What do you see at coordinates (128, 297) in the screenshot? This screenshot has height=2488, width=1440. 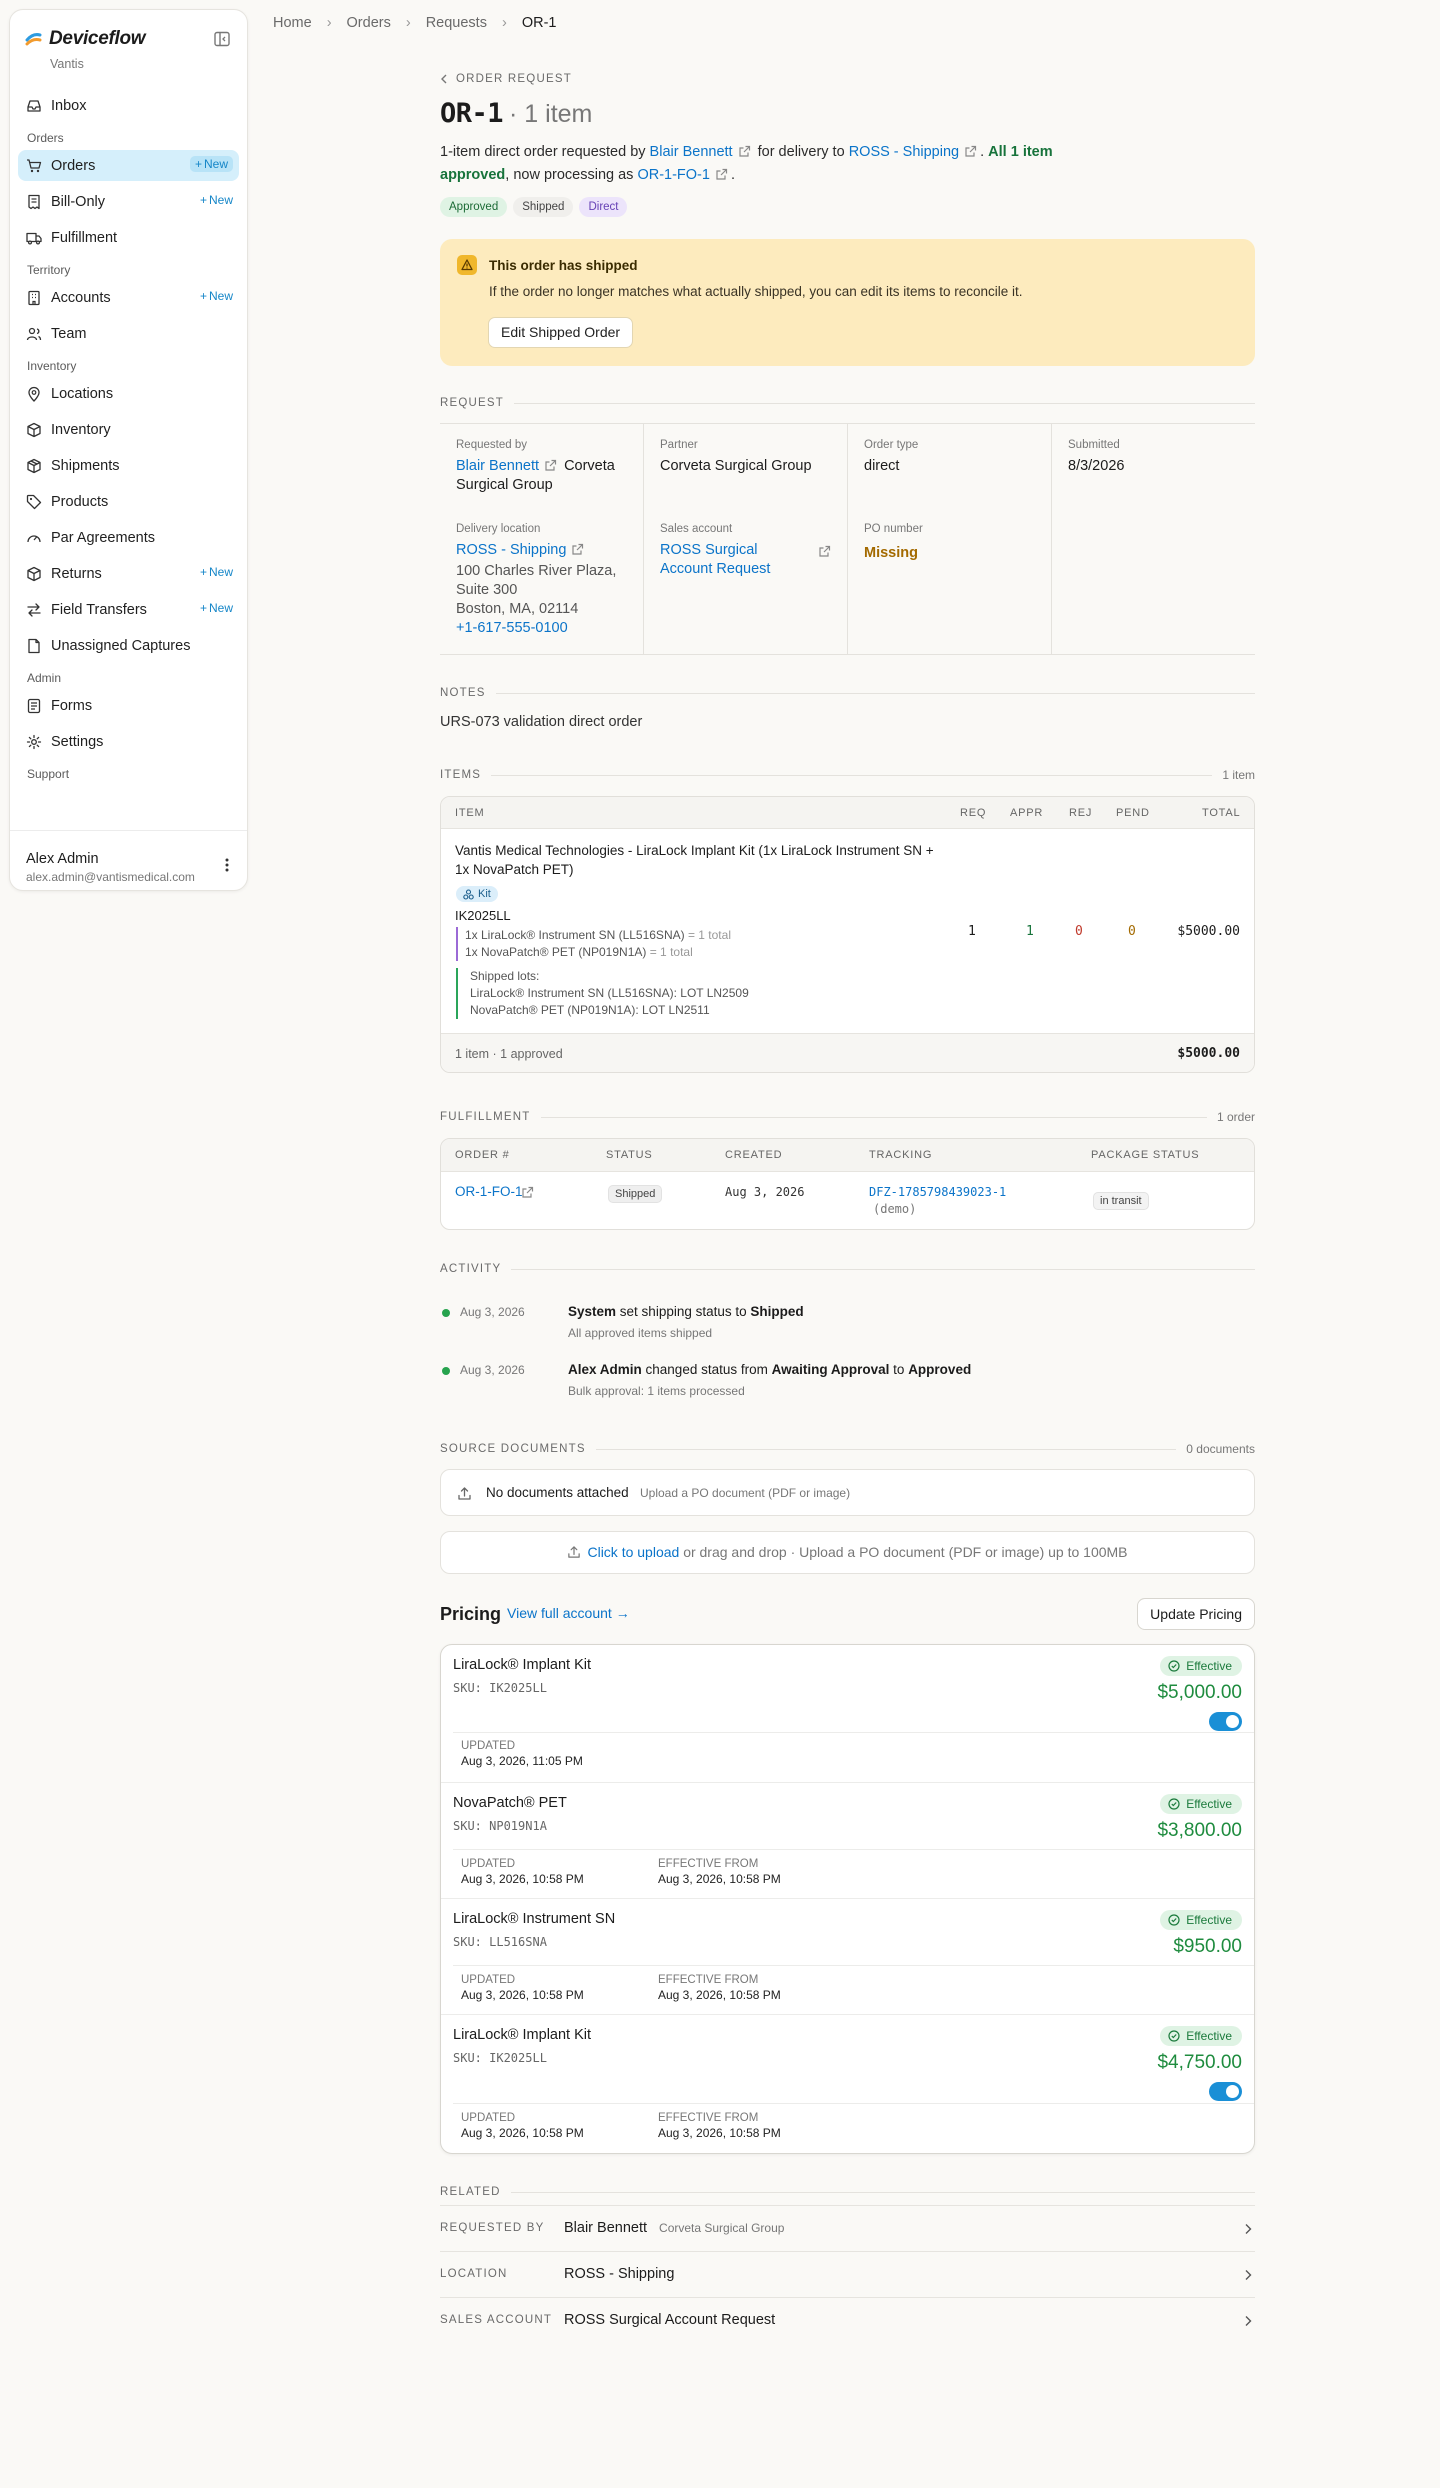 I see `sidebar-item-accounts: Accounts + New` at bounding box center [128, 297].